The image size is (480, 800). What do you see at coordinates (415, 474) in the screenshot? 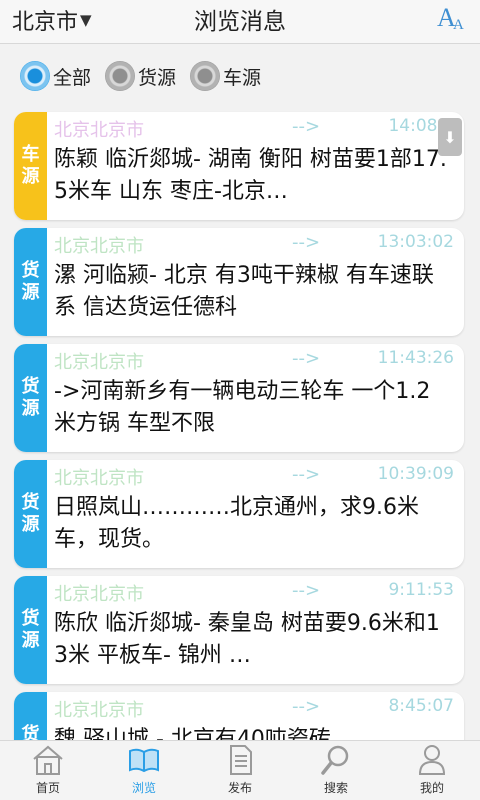
I see `timestamp: 10:39:09` at bounding box center [415, 474].